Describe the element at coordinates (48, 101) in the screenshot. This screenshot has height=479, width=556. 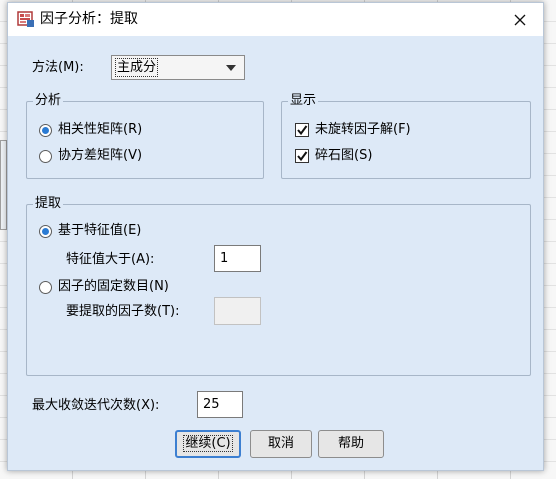
I see `analysis-group-title: 分析` at that location.